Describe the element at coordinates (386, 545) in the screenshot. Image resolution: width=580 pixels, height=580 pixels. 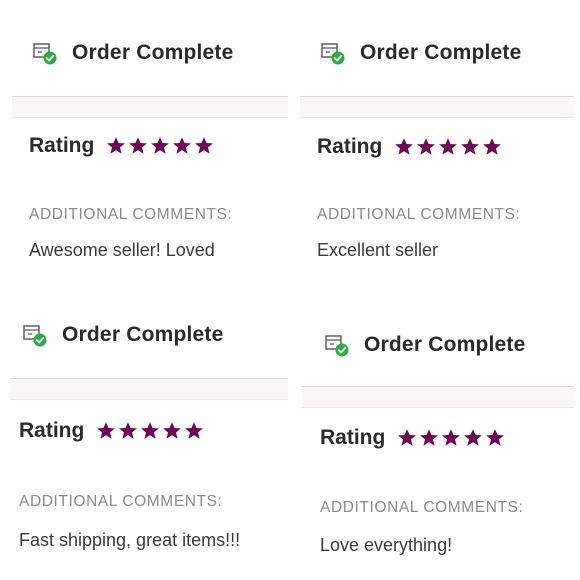
I see `comment-text: Love everything!` at that location.